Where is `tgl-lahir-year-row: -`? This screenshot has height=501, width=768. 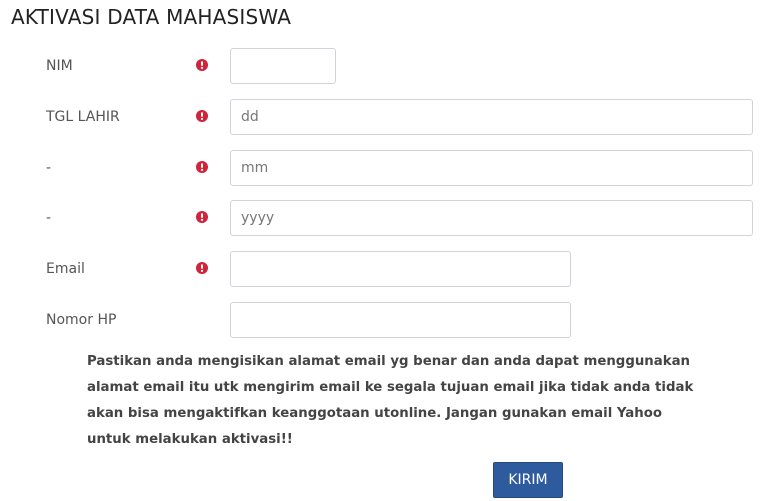 tgl-lahir-year-row: - is located at coordinates (384, 218).